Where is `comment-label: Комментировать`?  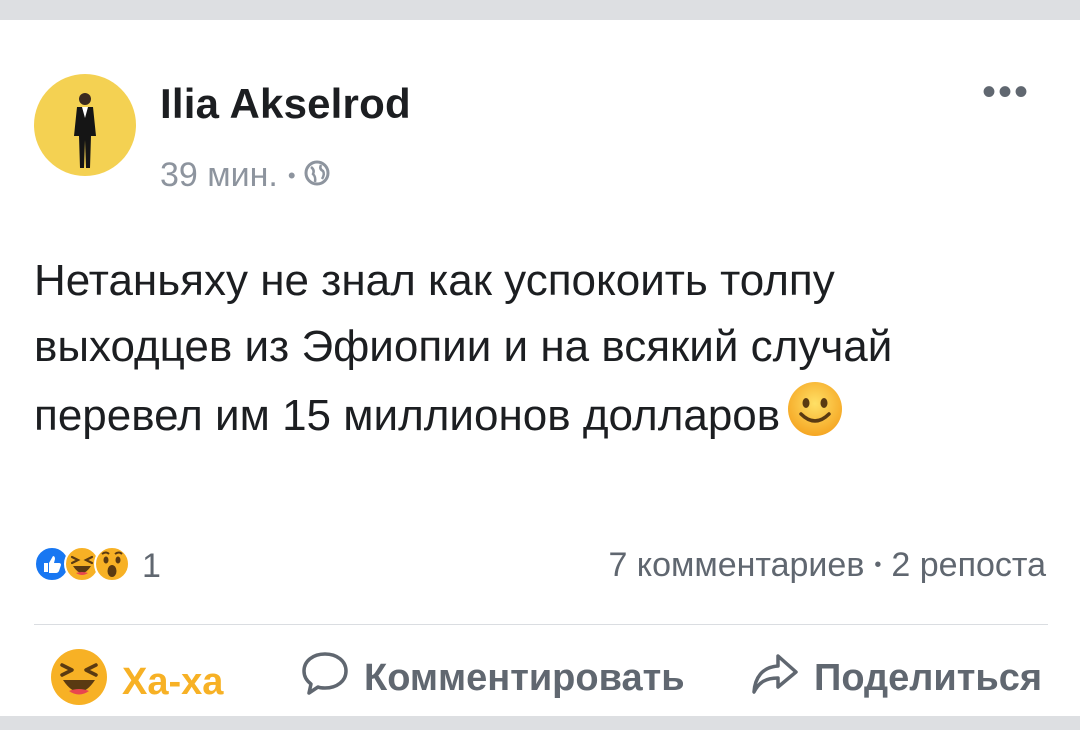 comment-label: Комментировать is located at coordinates (524, 677).